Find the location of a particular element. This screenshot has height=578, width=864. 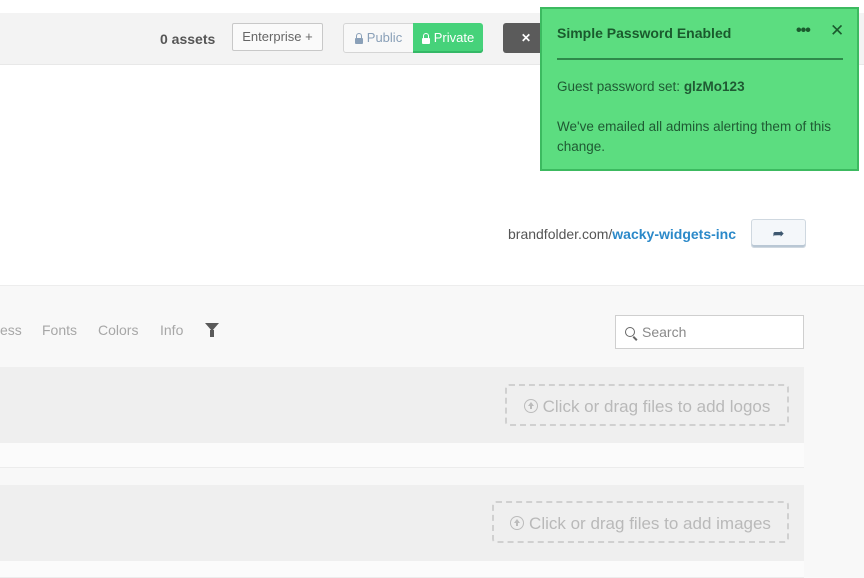

nav-item-info: Info is located at coordinates (171, 330).